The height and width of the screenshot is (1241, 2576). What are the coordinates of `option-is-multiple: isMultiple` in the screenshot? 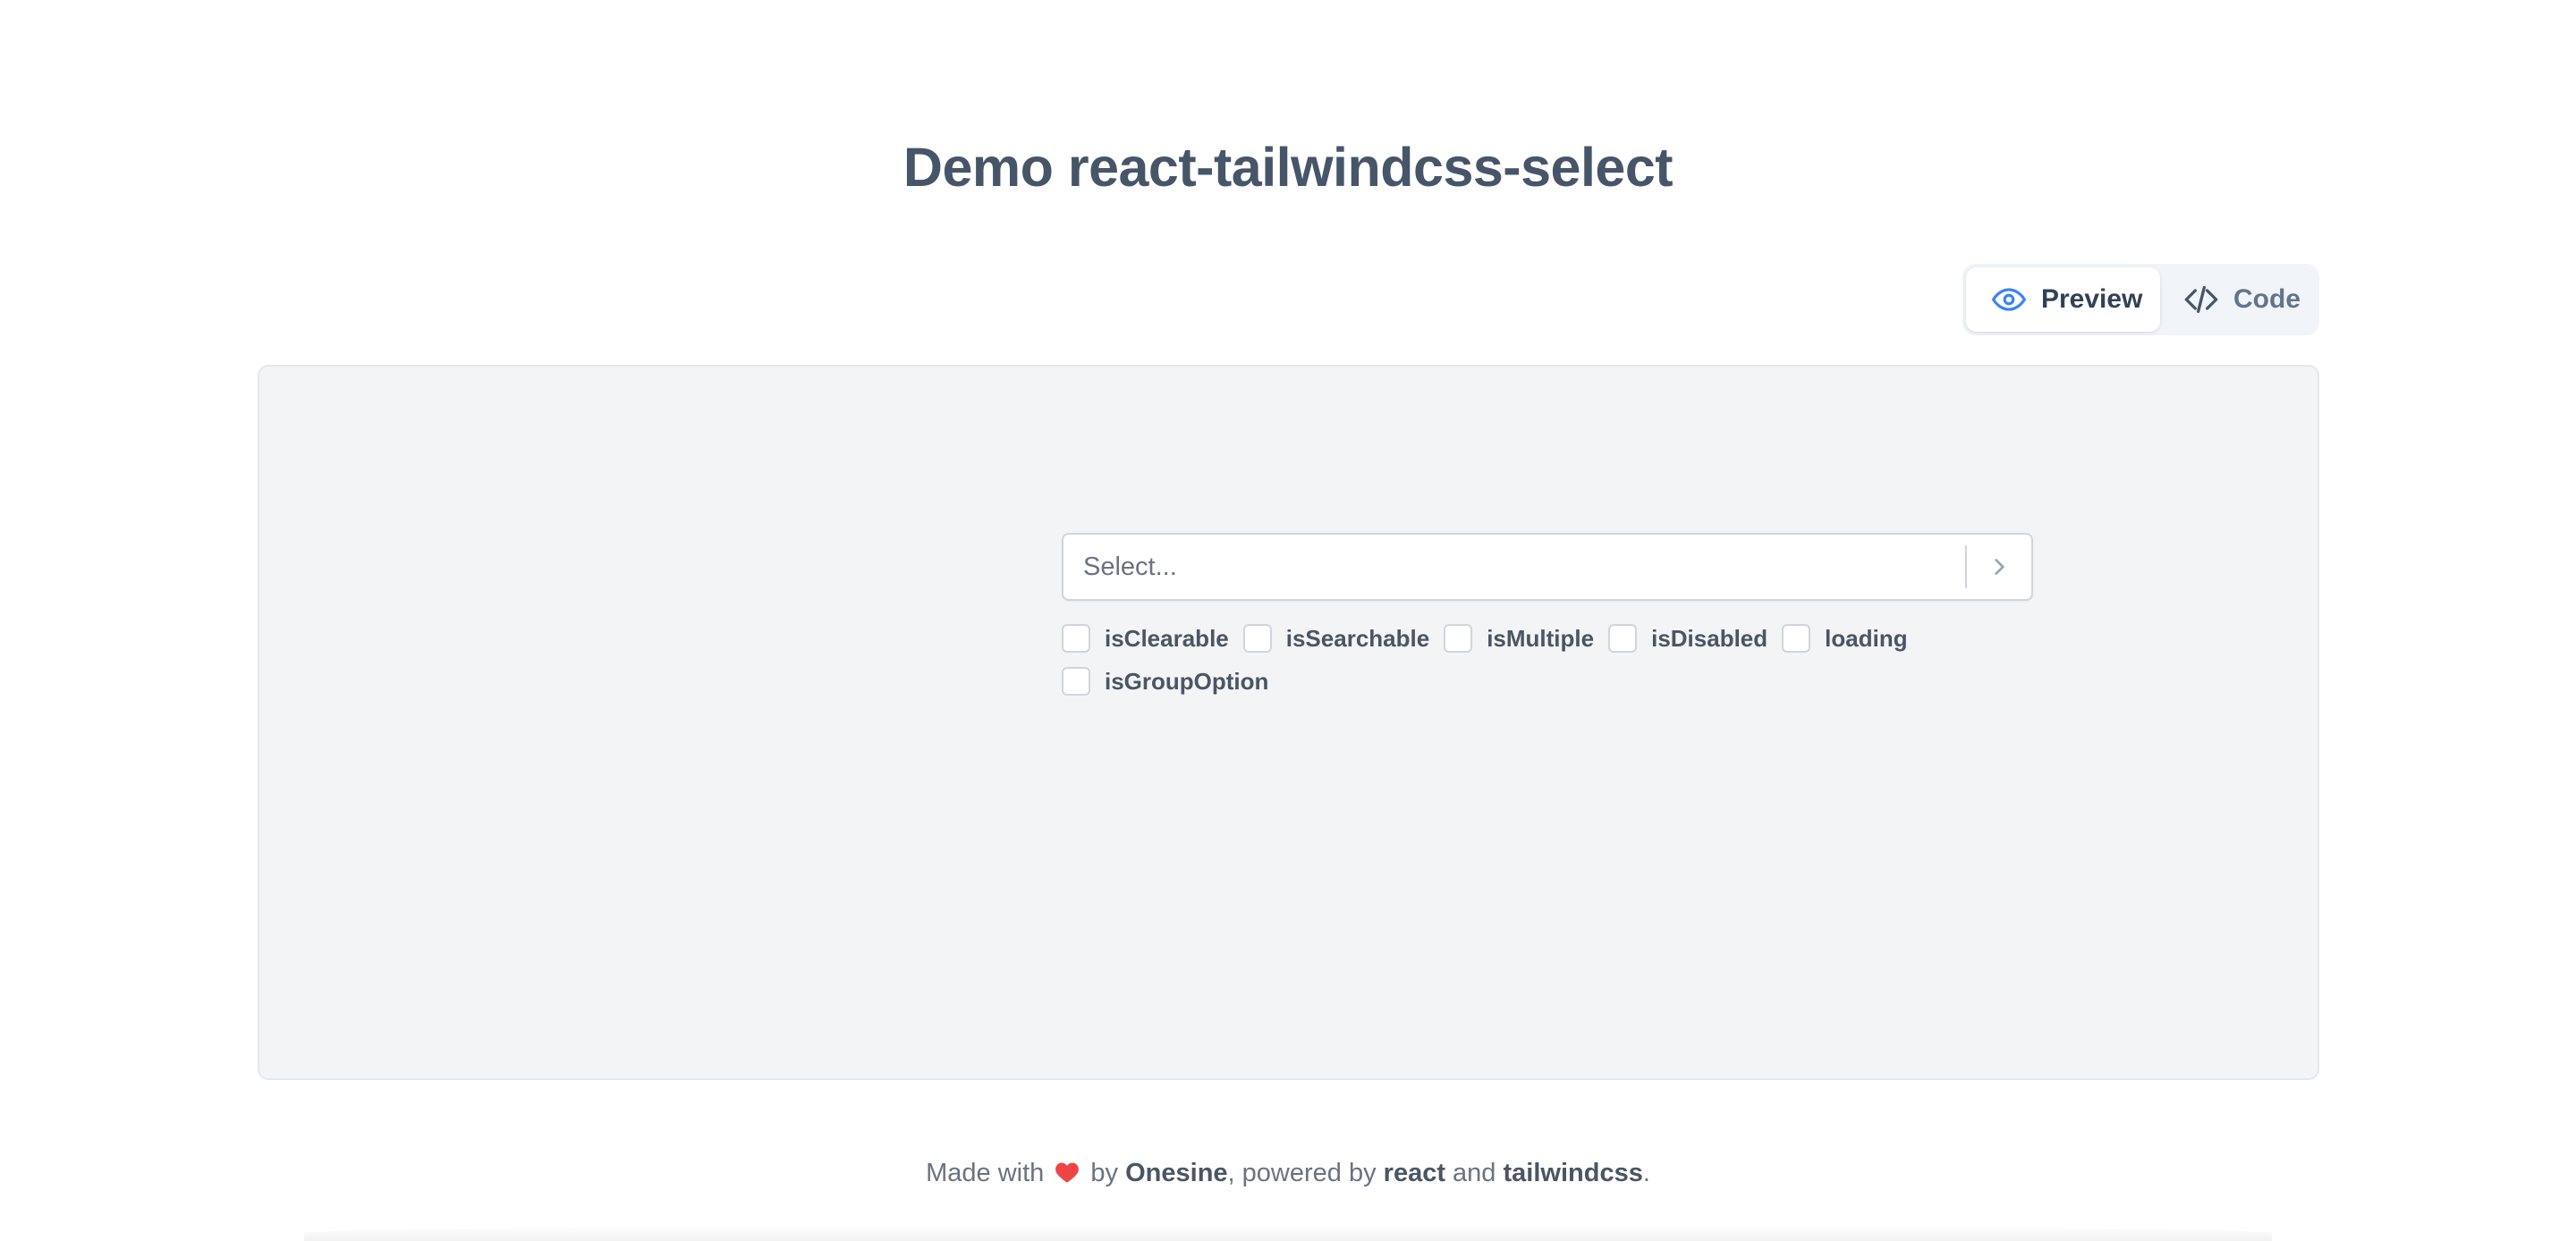 It's located at (1519, 638).